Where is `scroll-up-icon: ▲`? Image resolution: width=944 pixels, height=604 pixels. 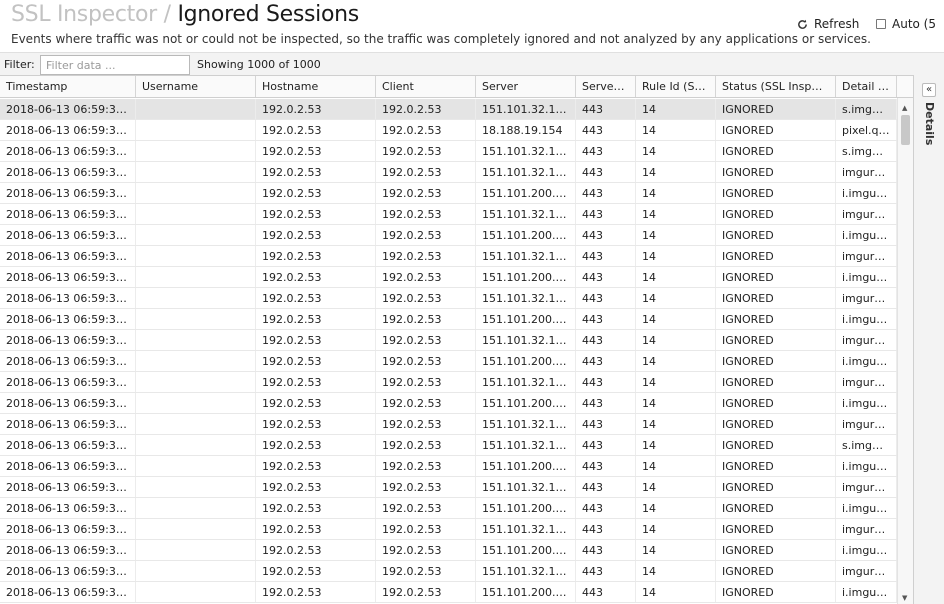
scroll-up-icon: ▲ is located at coordinates (904, 108).